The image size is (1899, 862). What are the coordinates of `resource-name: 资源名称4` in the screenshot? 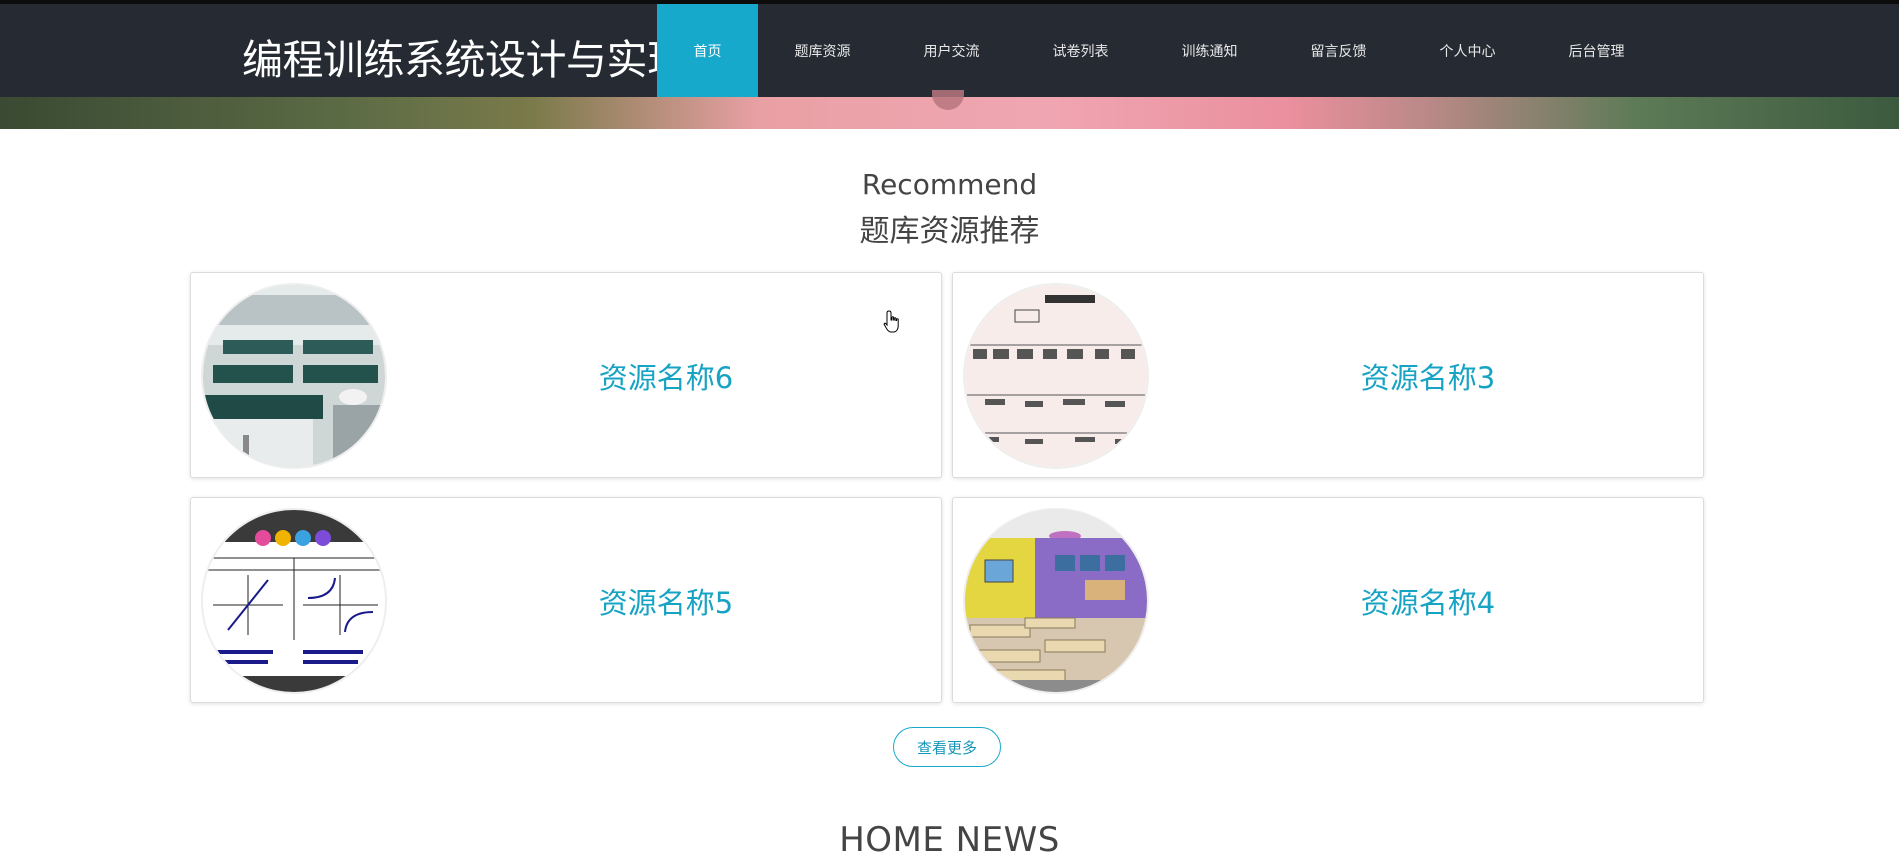 It's located at (1428, 601).